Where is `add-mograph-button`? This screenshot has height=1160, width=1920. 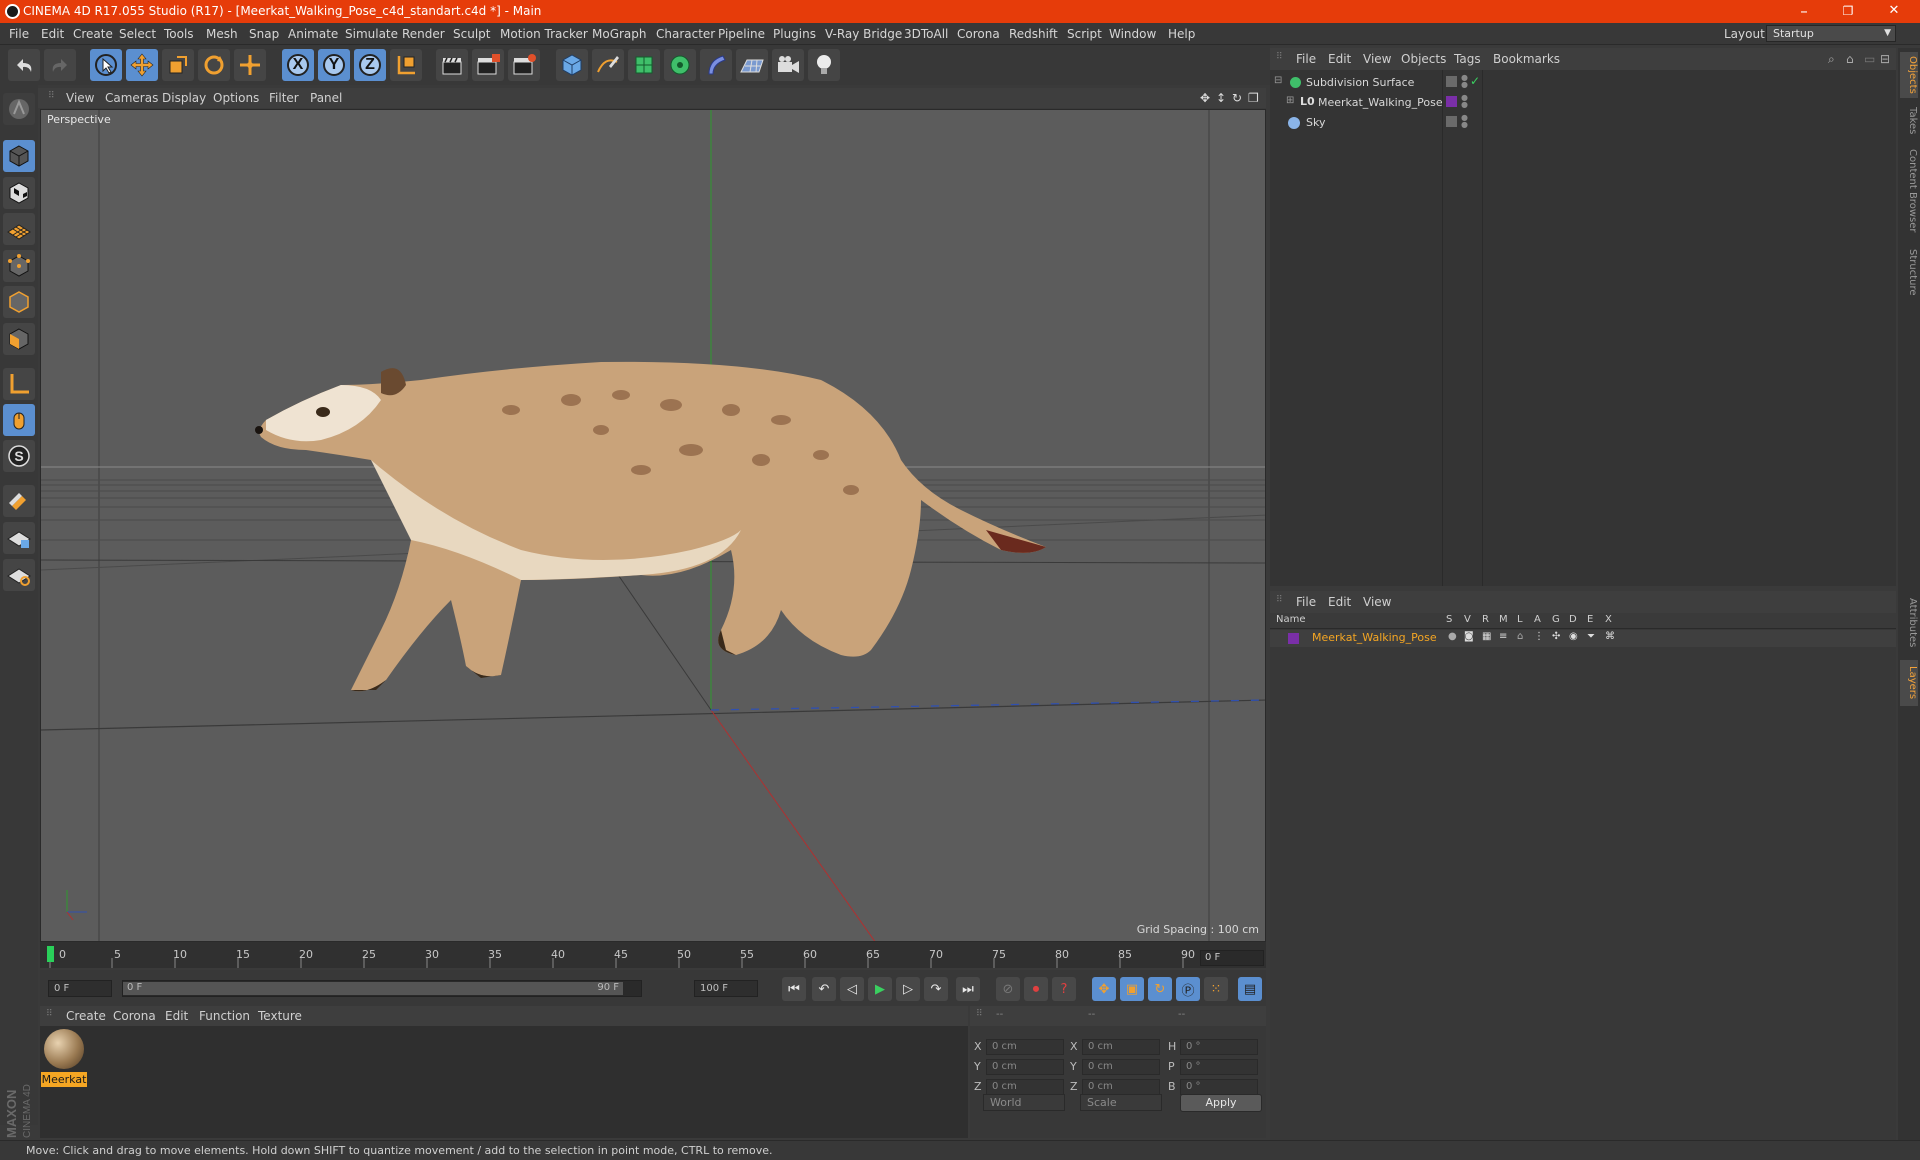 add-mograph-button is located at coordinates (680, 65).